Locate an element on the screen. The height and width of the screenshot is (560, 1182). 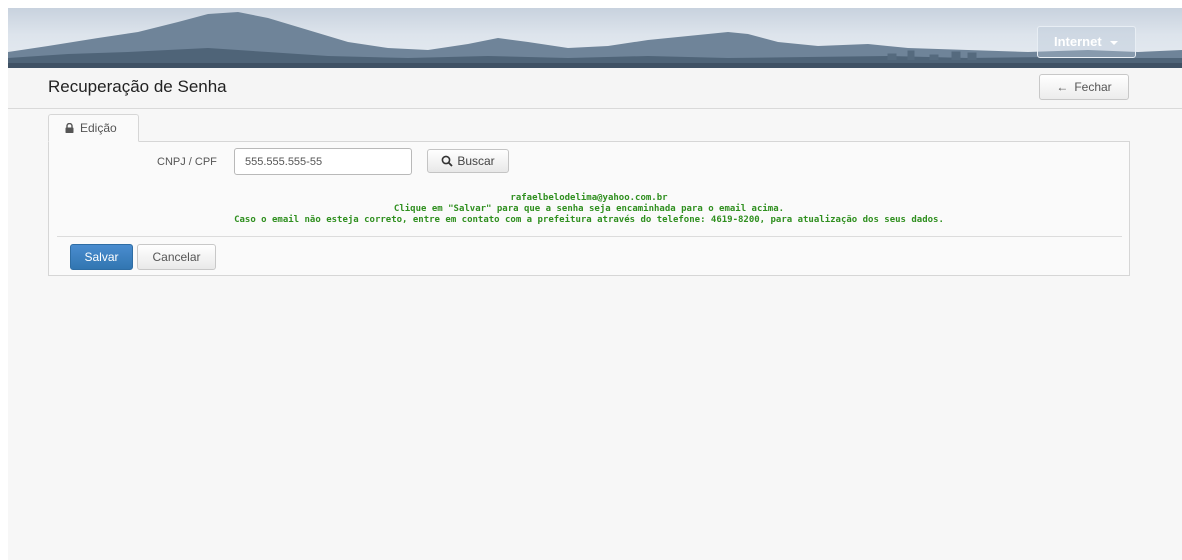
title-bar: Recuperação de Senha ← Fechar is located at coordinates (595, 88).